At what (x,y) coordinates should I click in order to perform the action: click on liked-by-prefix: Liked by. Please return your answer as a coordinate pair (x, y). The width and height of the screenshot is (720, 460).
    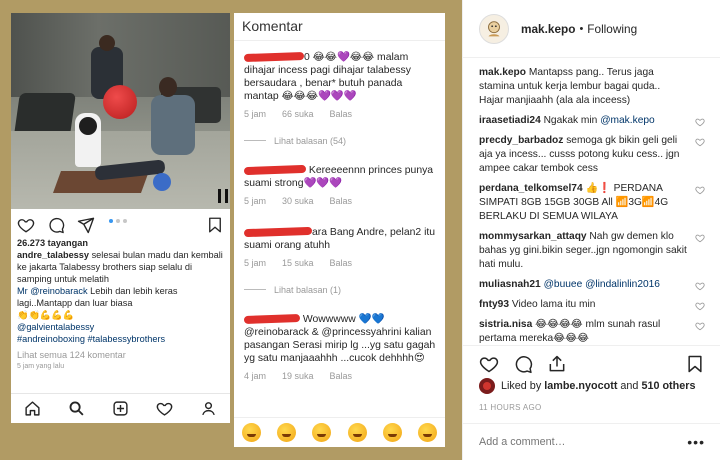
    Looking at the image, I should click on (521, 386).